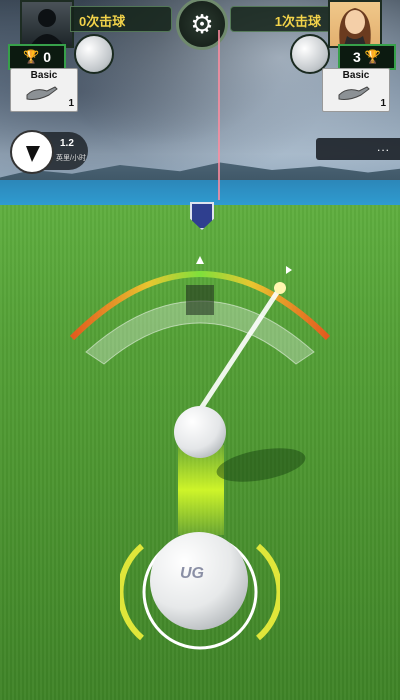 The image size is (400, 700). Describe the element at coordinates (192, 573) in the screenshot. I see `ball-brand: UG` at that location.